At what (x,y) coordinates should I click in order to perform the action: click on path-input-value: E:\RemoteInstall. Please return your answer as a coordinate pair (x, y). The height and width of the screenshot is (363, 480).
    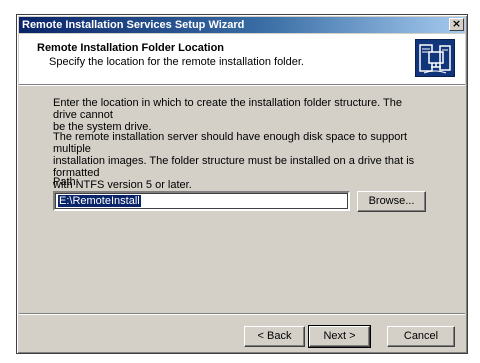
    Looking at the image, I should click on (99, 201).